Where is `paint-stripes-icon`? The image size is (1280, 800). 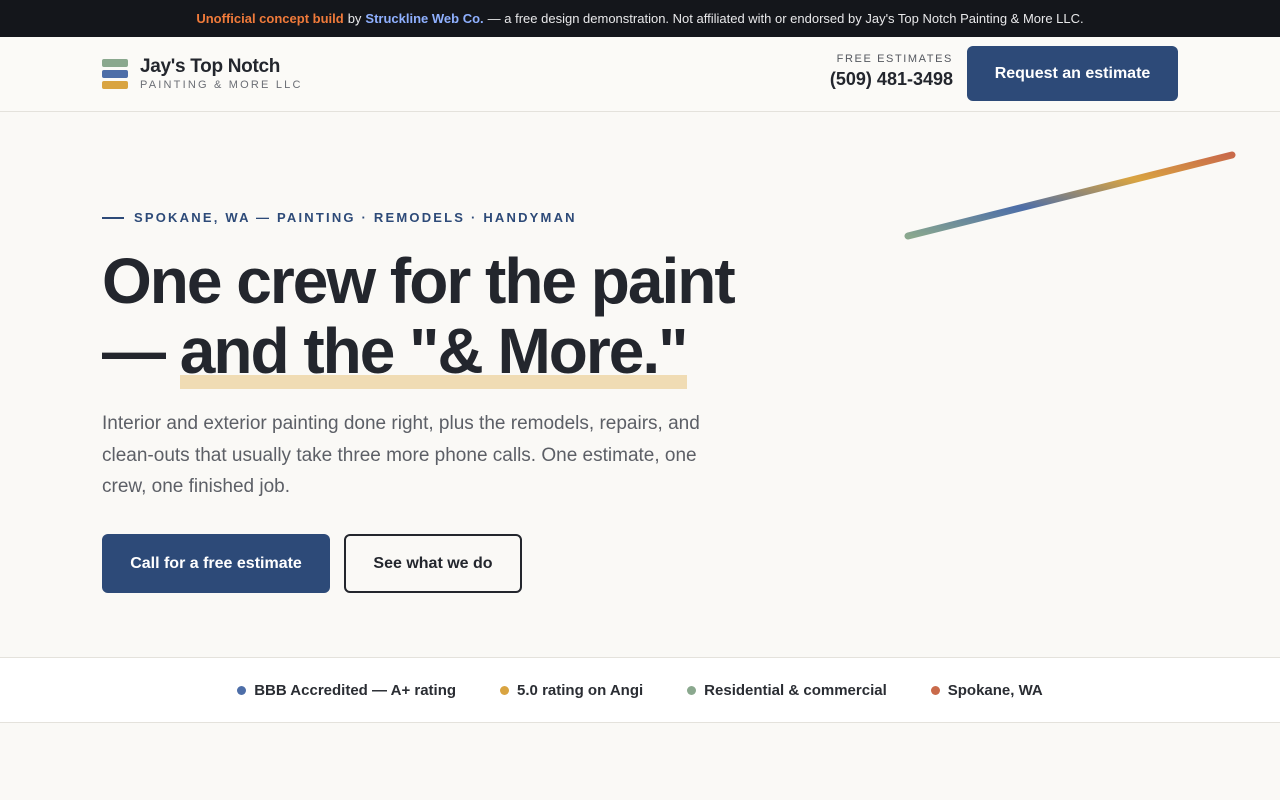 paint-stripes-icon is located at coordinates (115, 74).